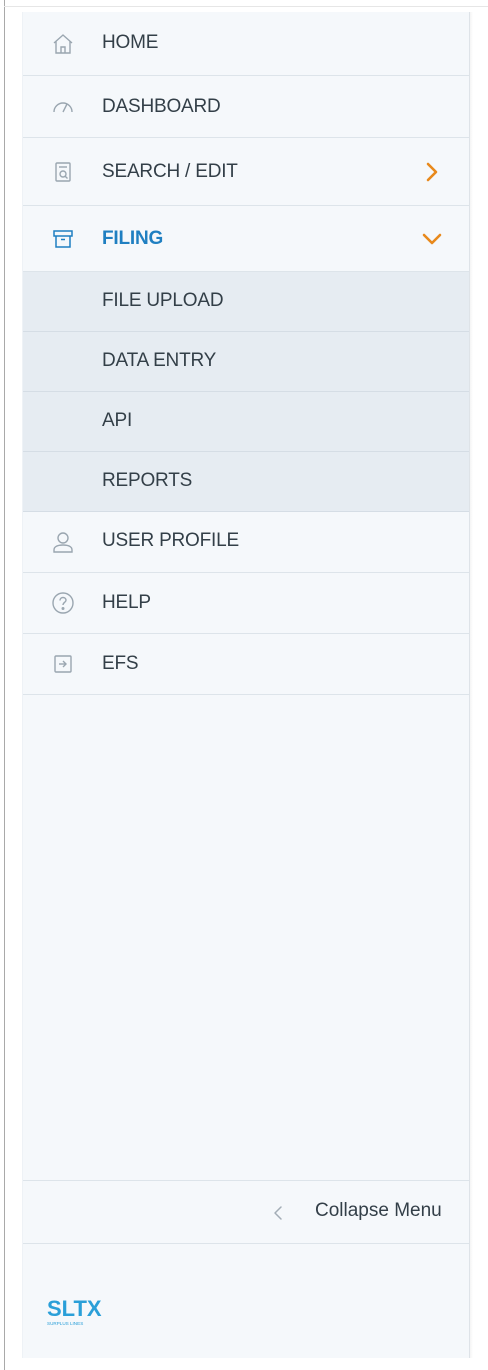 The width and height of the screenshot is (488, 1370). I want to click on nav-label-user-profile: USER PROFILE, so click(170, 540).